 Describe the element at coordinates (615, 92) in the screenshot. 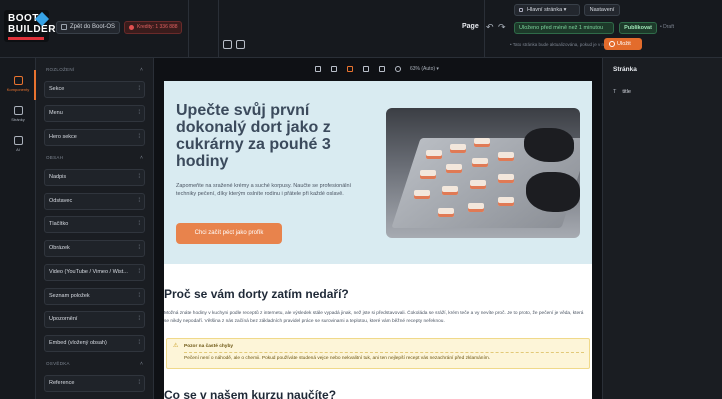

I see `text-type-icon: T` at that location.